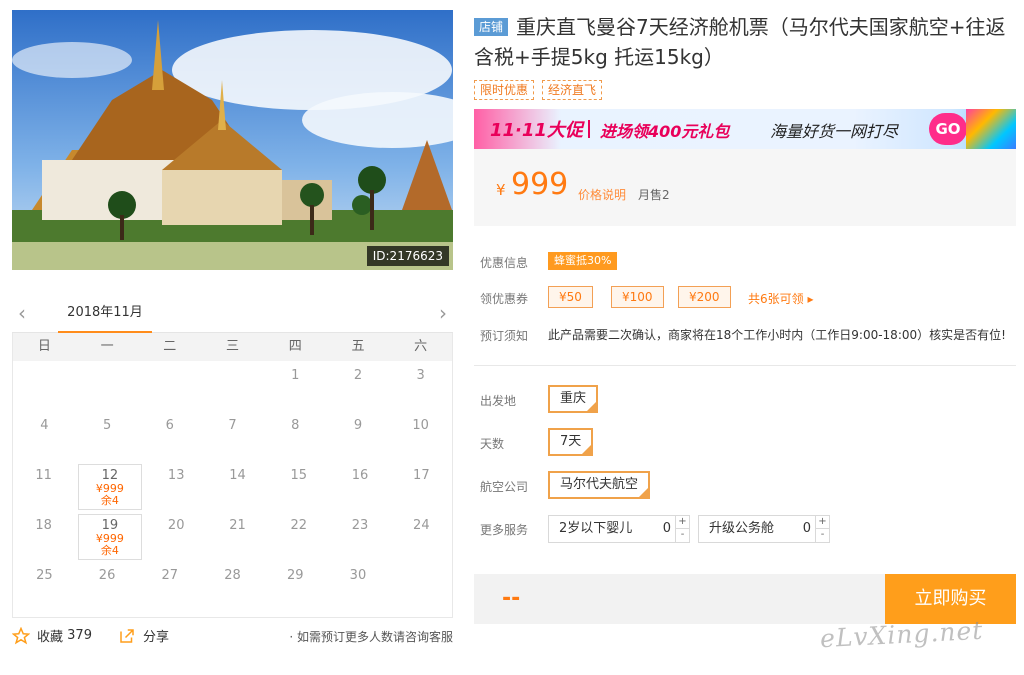 This screenshot has height=675, width=1024. Describe the element at coordinates (176, 486) in the screenshot. I see `calendar-day: 13` at that location.